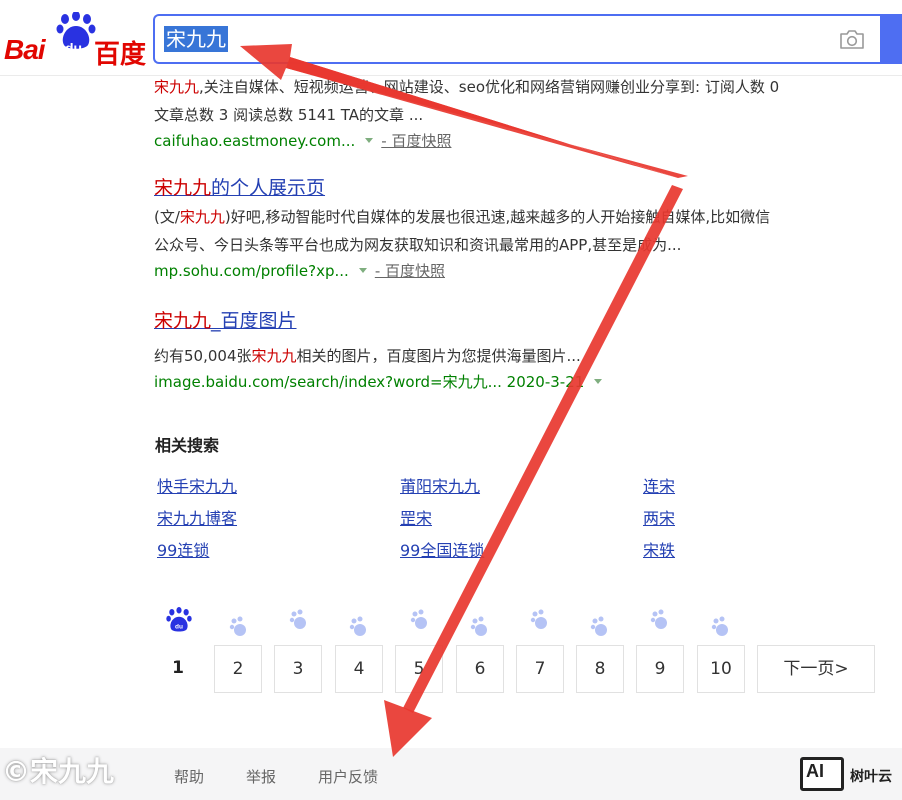  What do you see at coordinates (167, 217) in the screenshot?
I see `abstract-text: (文/` at bounding box center [167, 217].